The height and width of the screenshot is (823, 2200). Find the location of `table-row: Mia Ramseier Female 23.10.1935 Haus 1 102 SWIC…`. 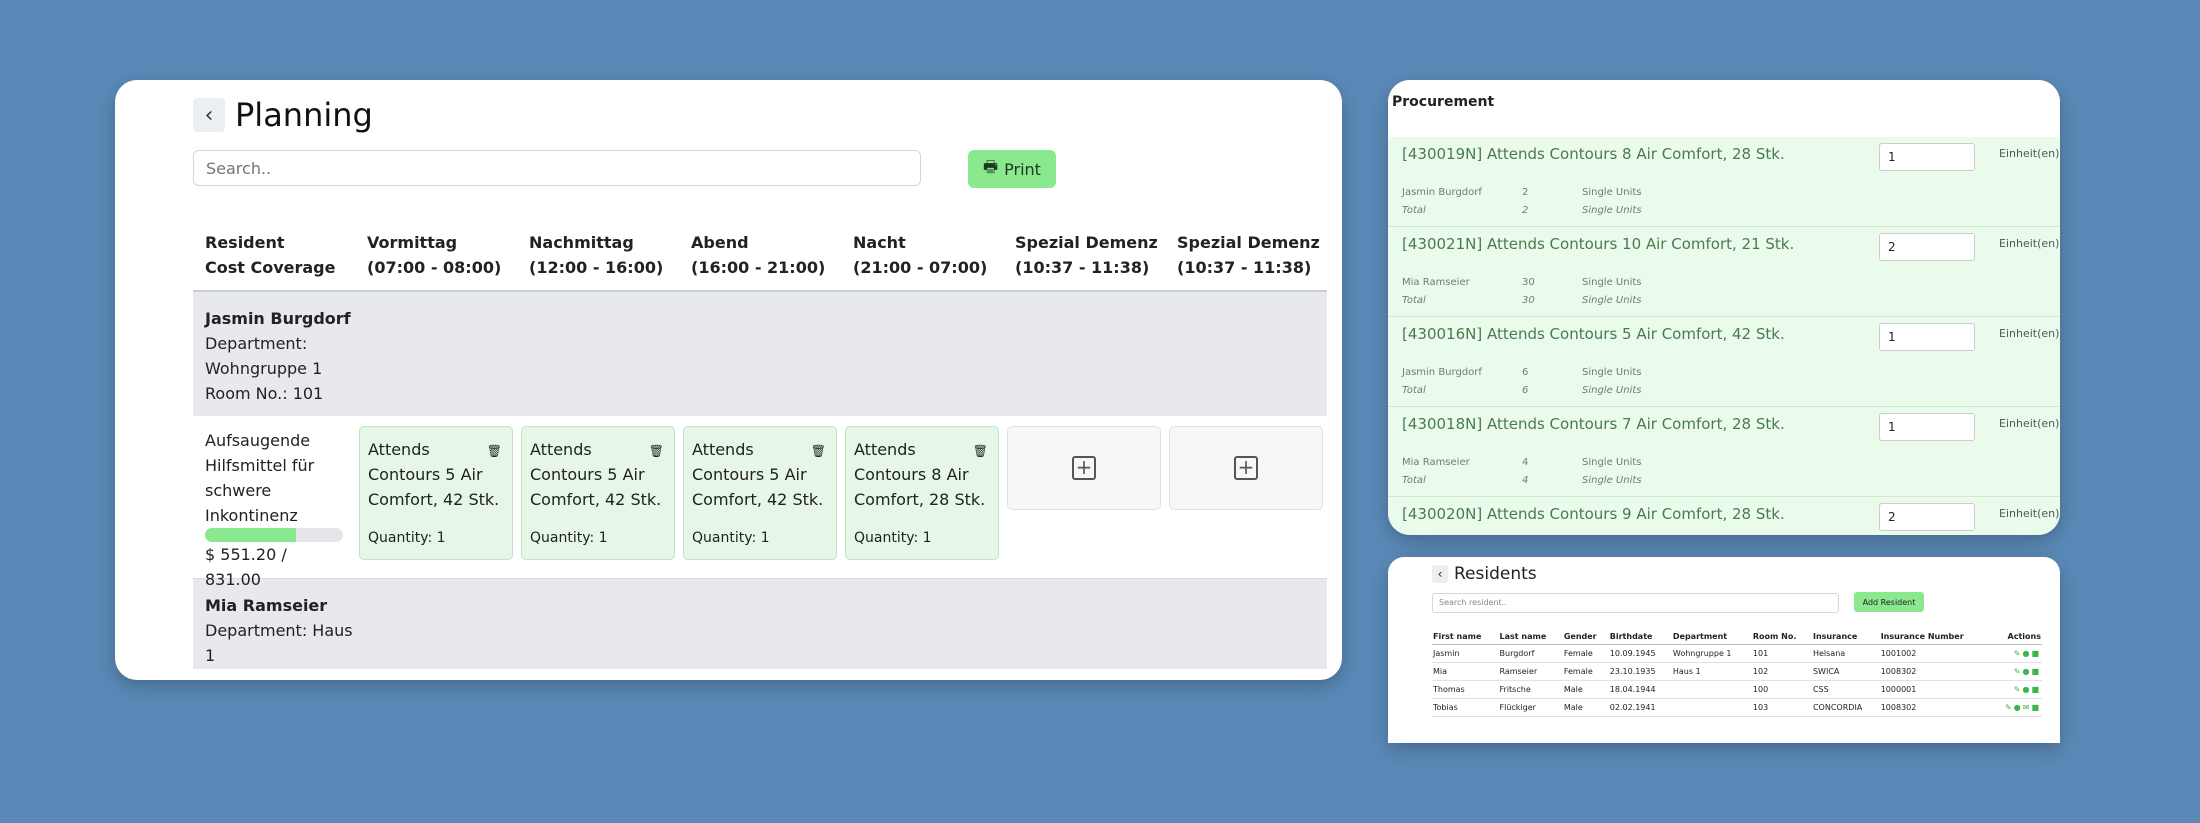

table-row: Mia Ramseier Female 23.10.1935 Haus 1 102 SWIC… is located at coordinates (1737, 671).